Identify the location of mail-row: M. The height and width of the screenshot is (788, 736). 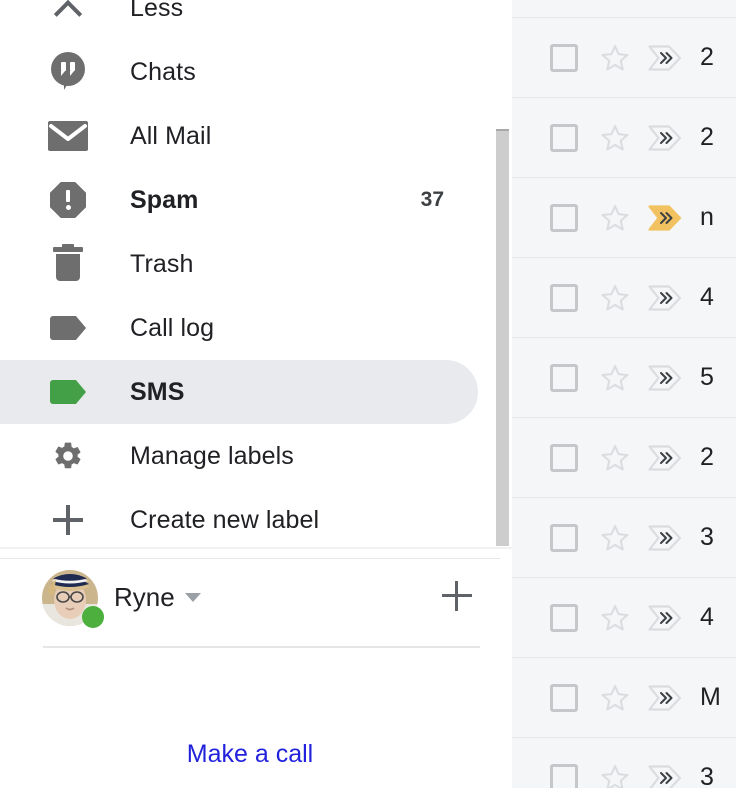
(624, 698).